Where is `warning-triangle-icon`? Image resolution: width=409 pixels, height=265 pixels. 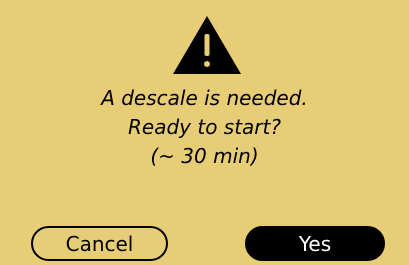 warning-triangle-icon is located at coordinates (207, 45).